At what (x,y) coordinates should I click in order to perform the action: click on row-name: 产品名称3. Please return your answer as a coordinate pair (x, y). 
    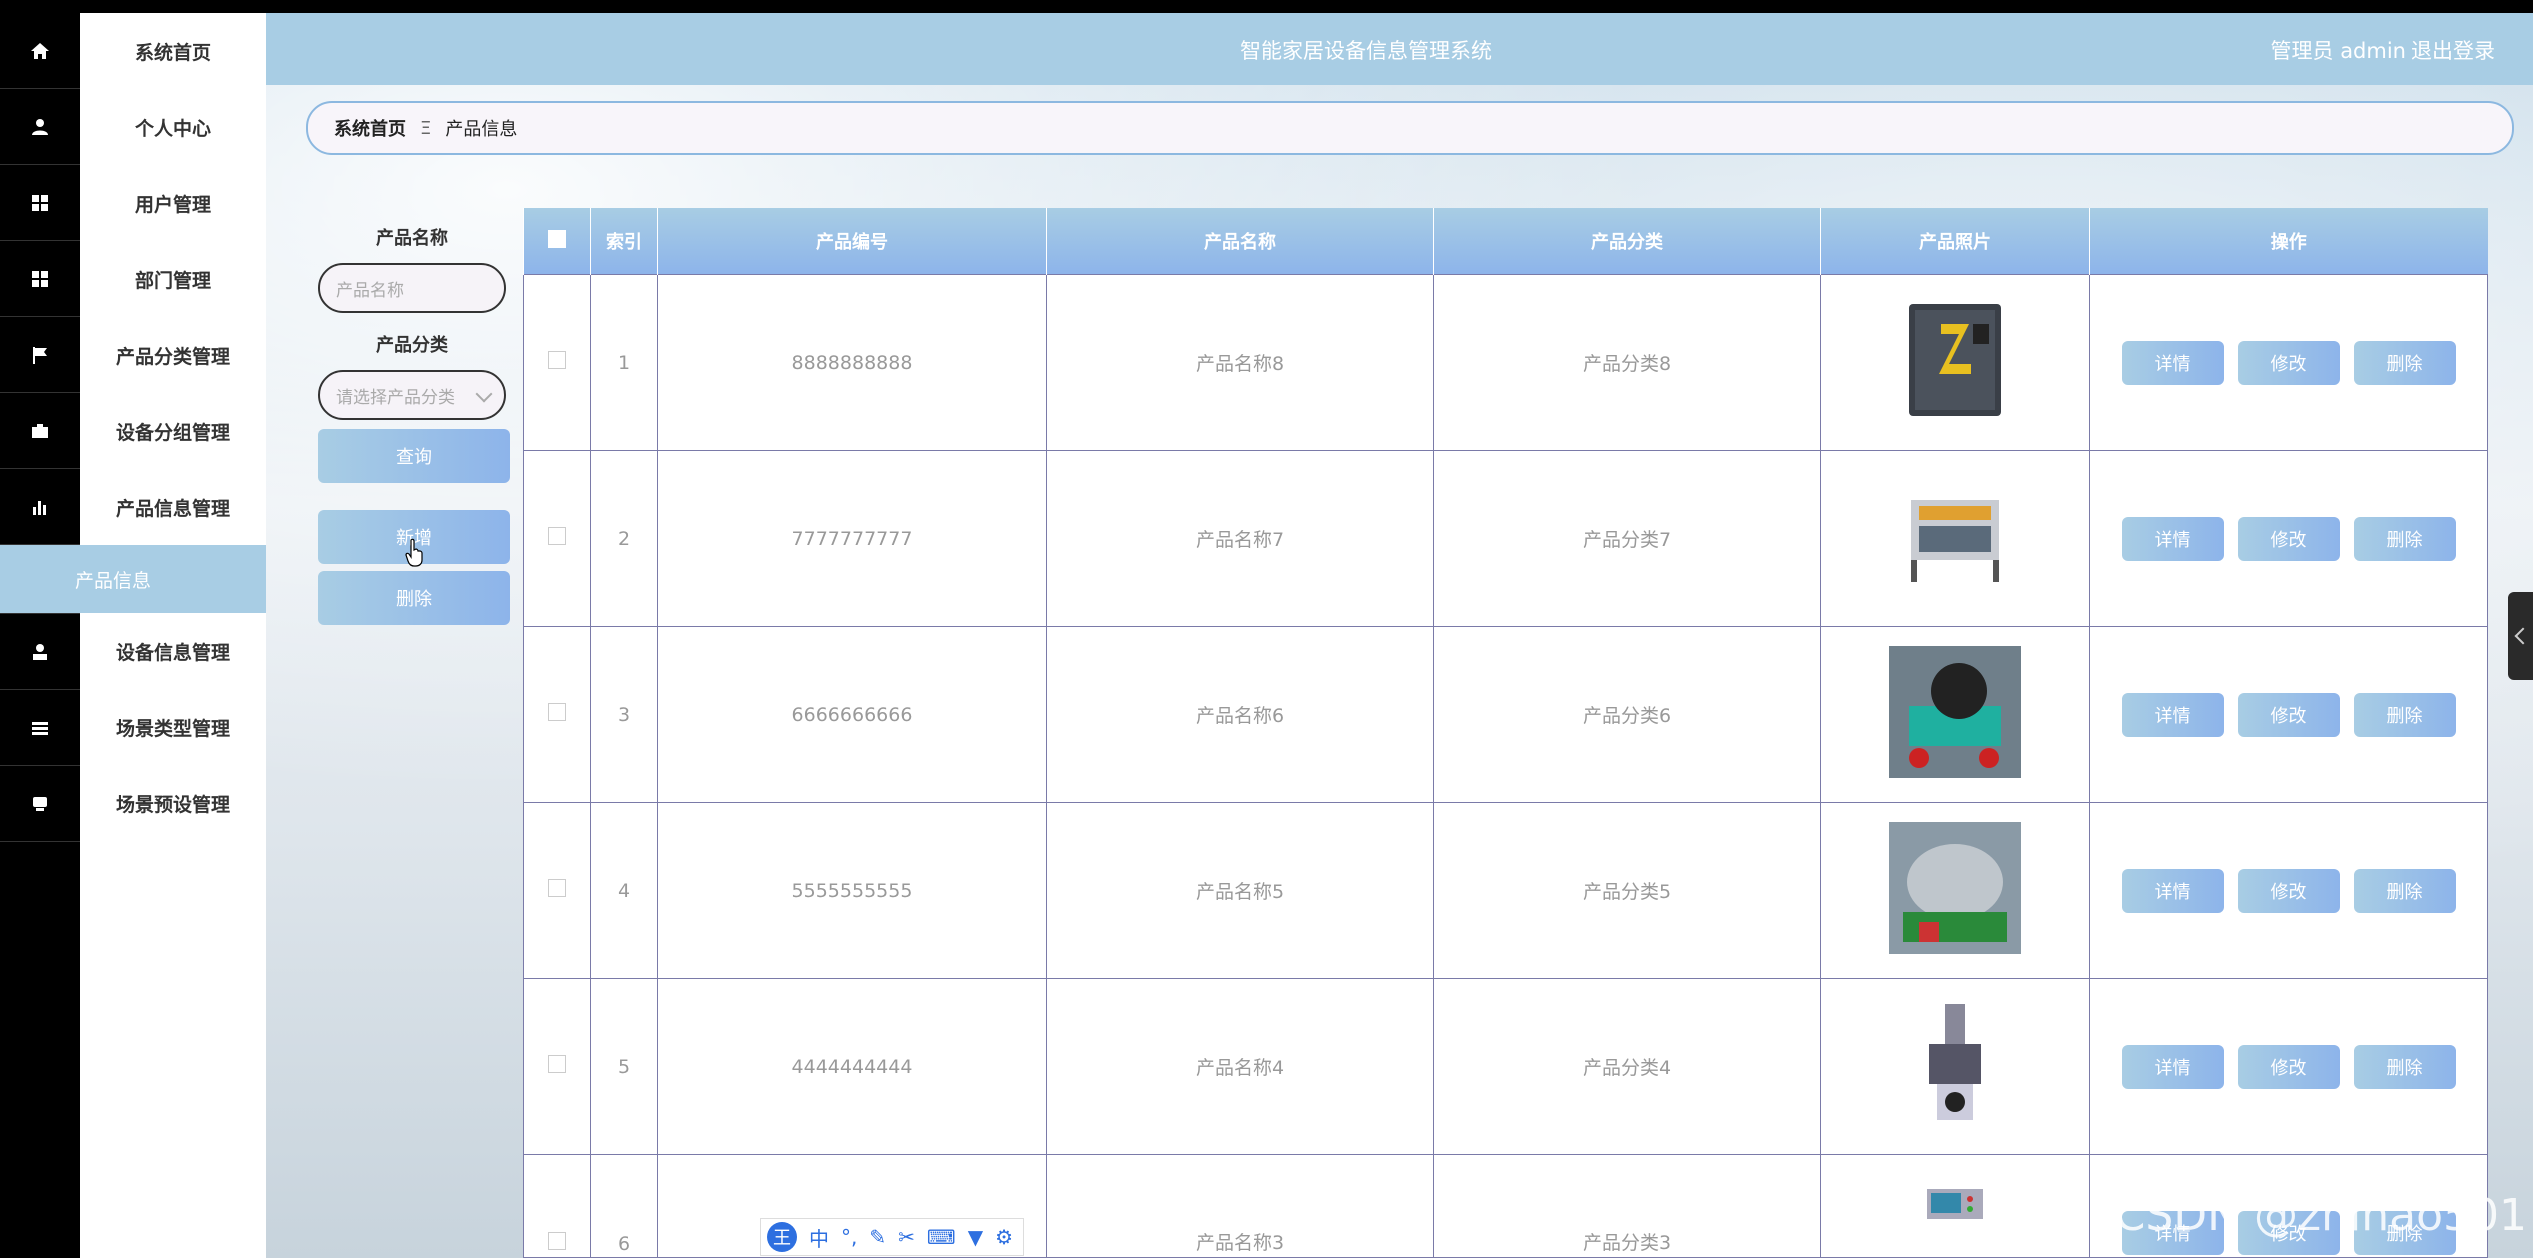
    Looking at the image, I should click on (1240, 1206).